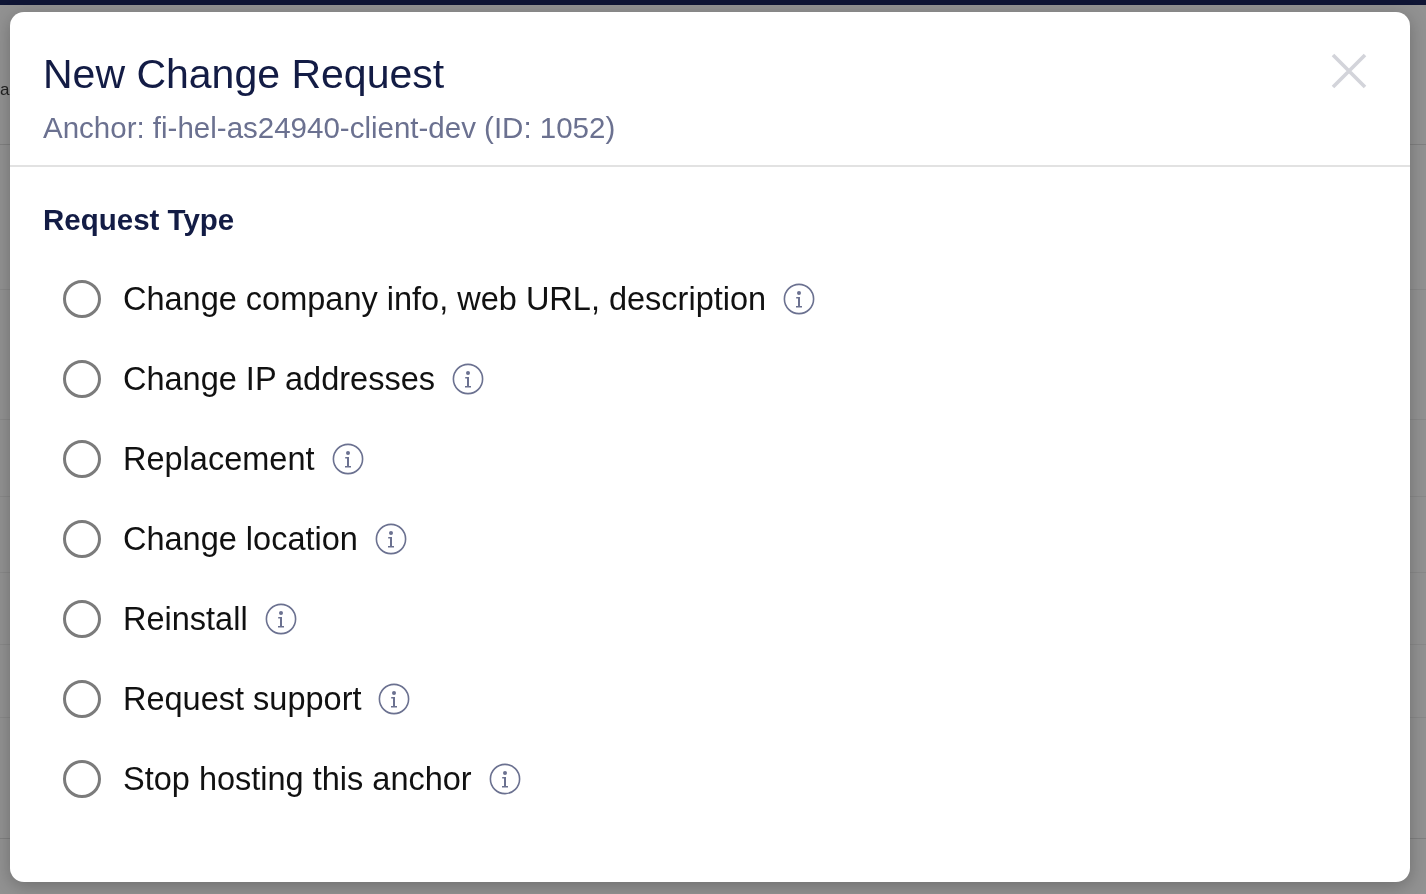 The image size is (1426, 894). Describe the element at coordinates (445, 299) in the screenshot. I see `option-label: Change company info, web URL, description` at that location.